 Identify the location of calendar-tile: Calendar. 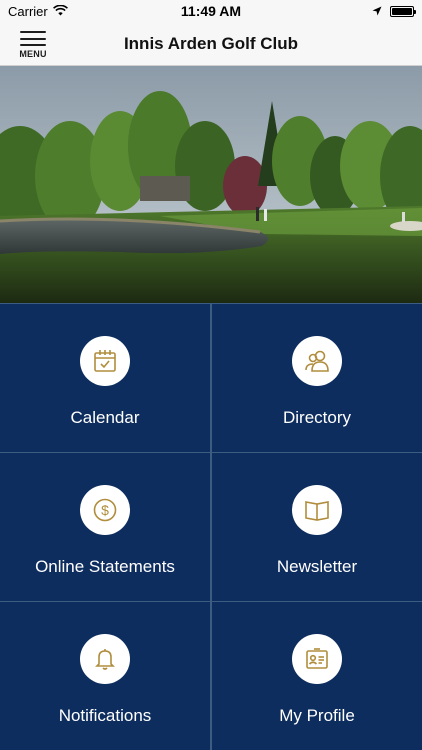
(105, 378).